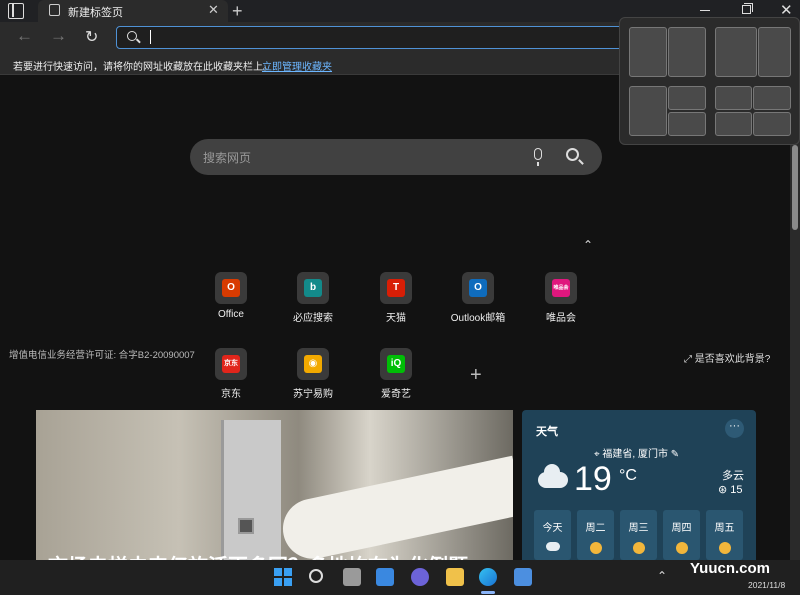  What do you see at coordinates (396, 394) in the screenshot?
I see `quick-link-label: 爱奇艺` at bounding box center [396, 394].